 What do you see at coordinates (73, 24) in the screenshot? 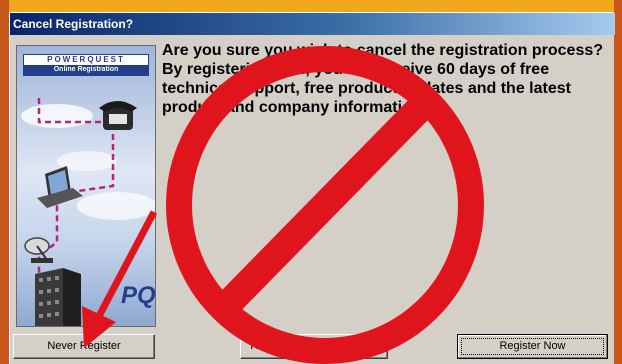
I see `dialog-title: Cancel Registration?` at bounding box center [73, 24].